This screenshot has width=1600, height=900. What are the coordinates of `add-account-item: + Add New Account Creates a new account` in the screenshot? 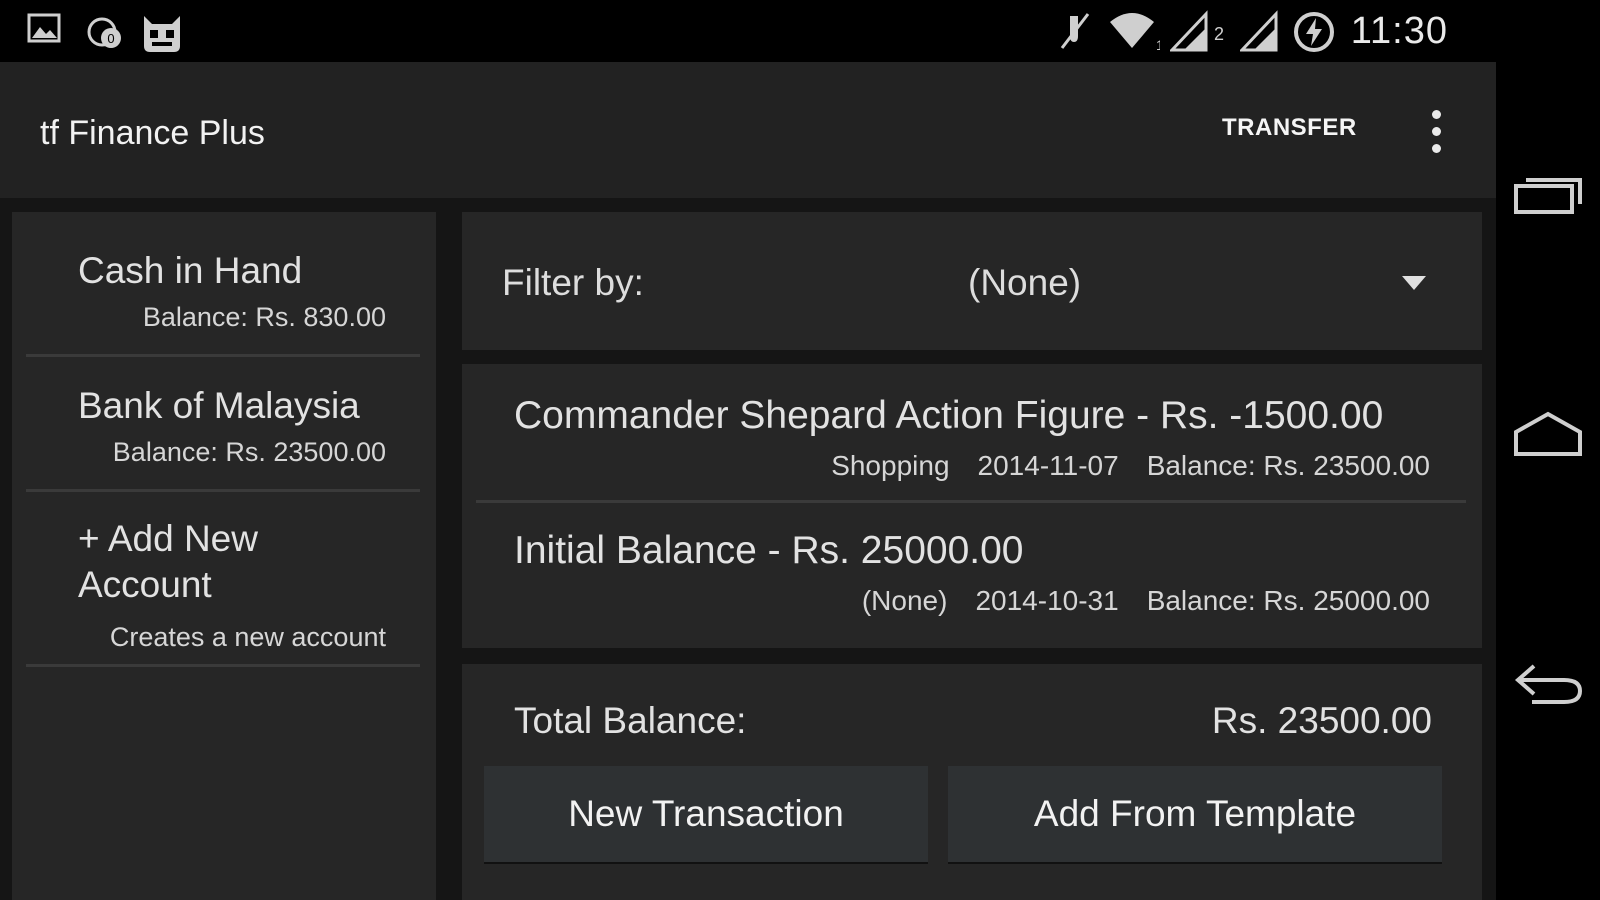 It's located at (223, 579).